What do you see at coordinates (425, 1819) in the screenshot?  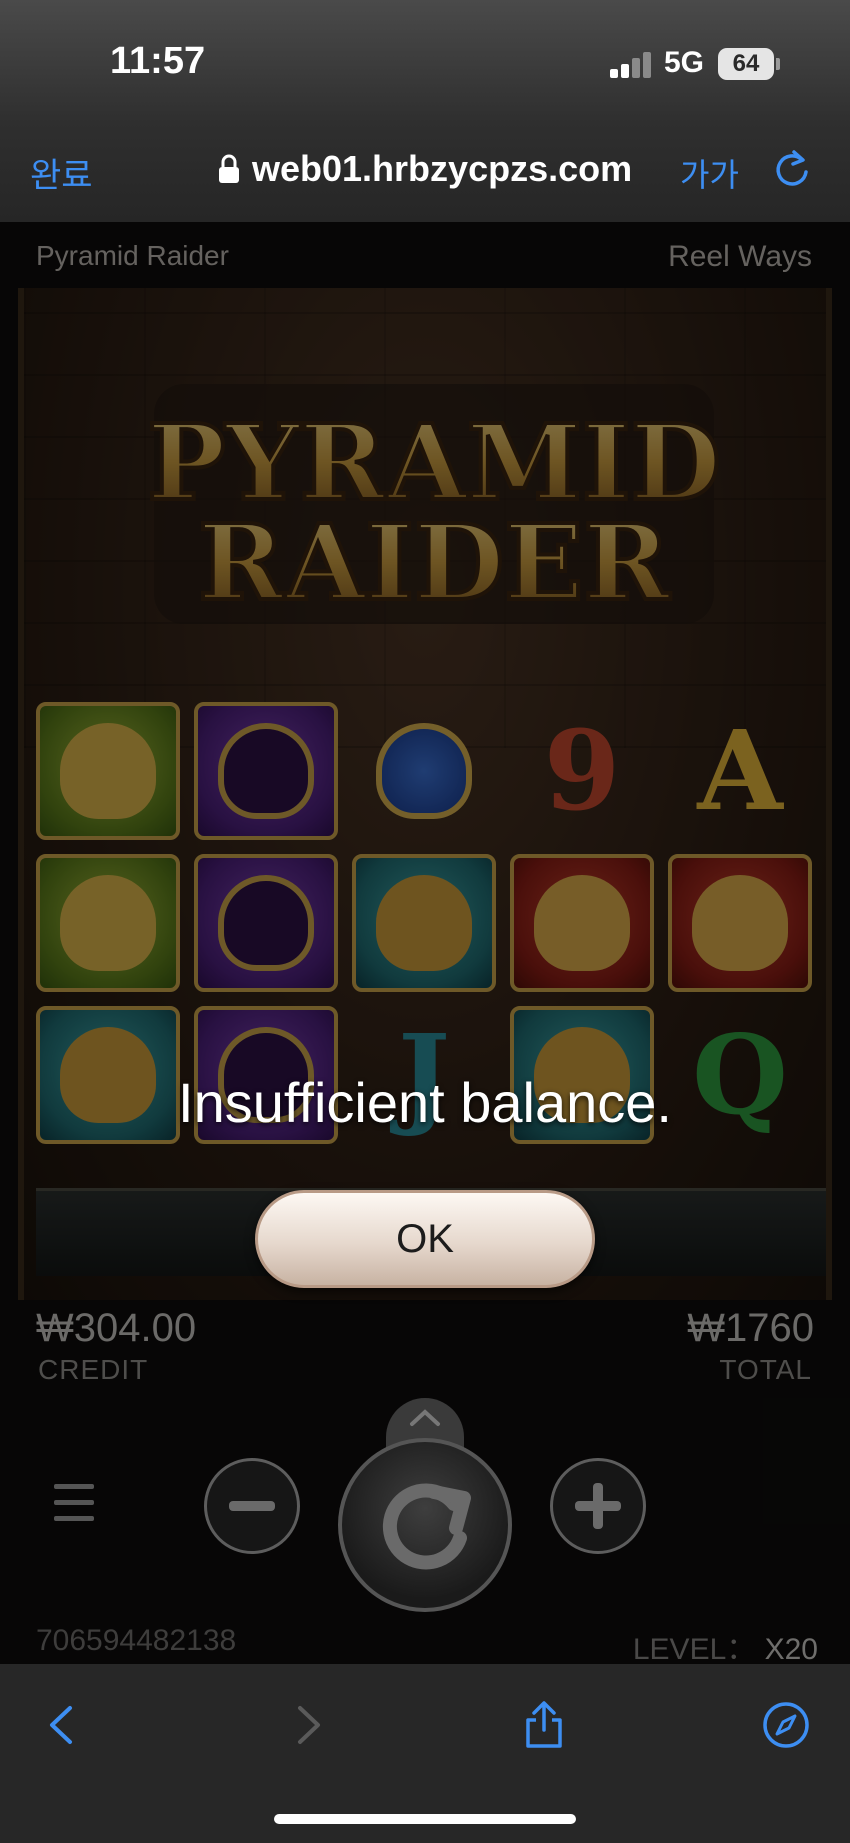 I see `home-indicator` at bounding box center [425, 1819].